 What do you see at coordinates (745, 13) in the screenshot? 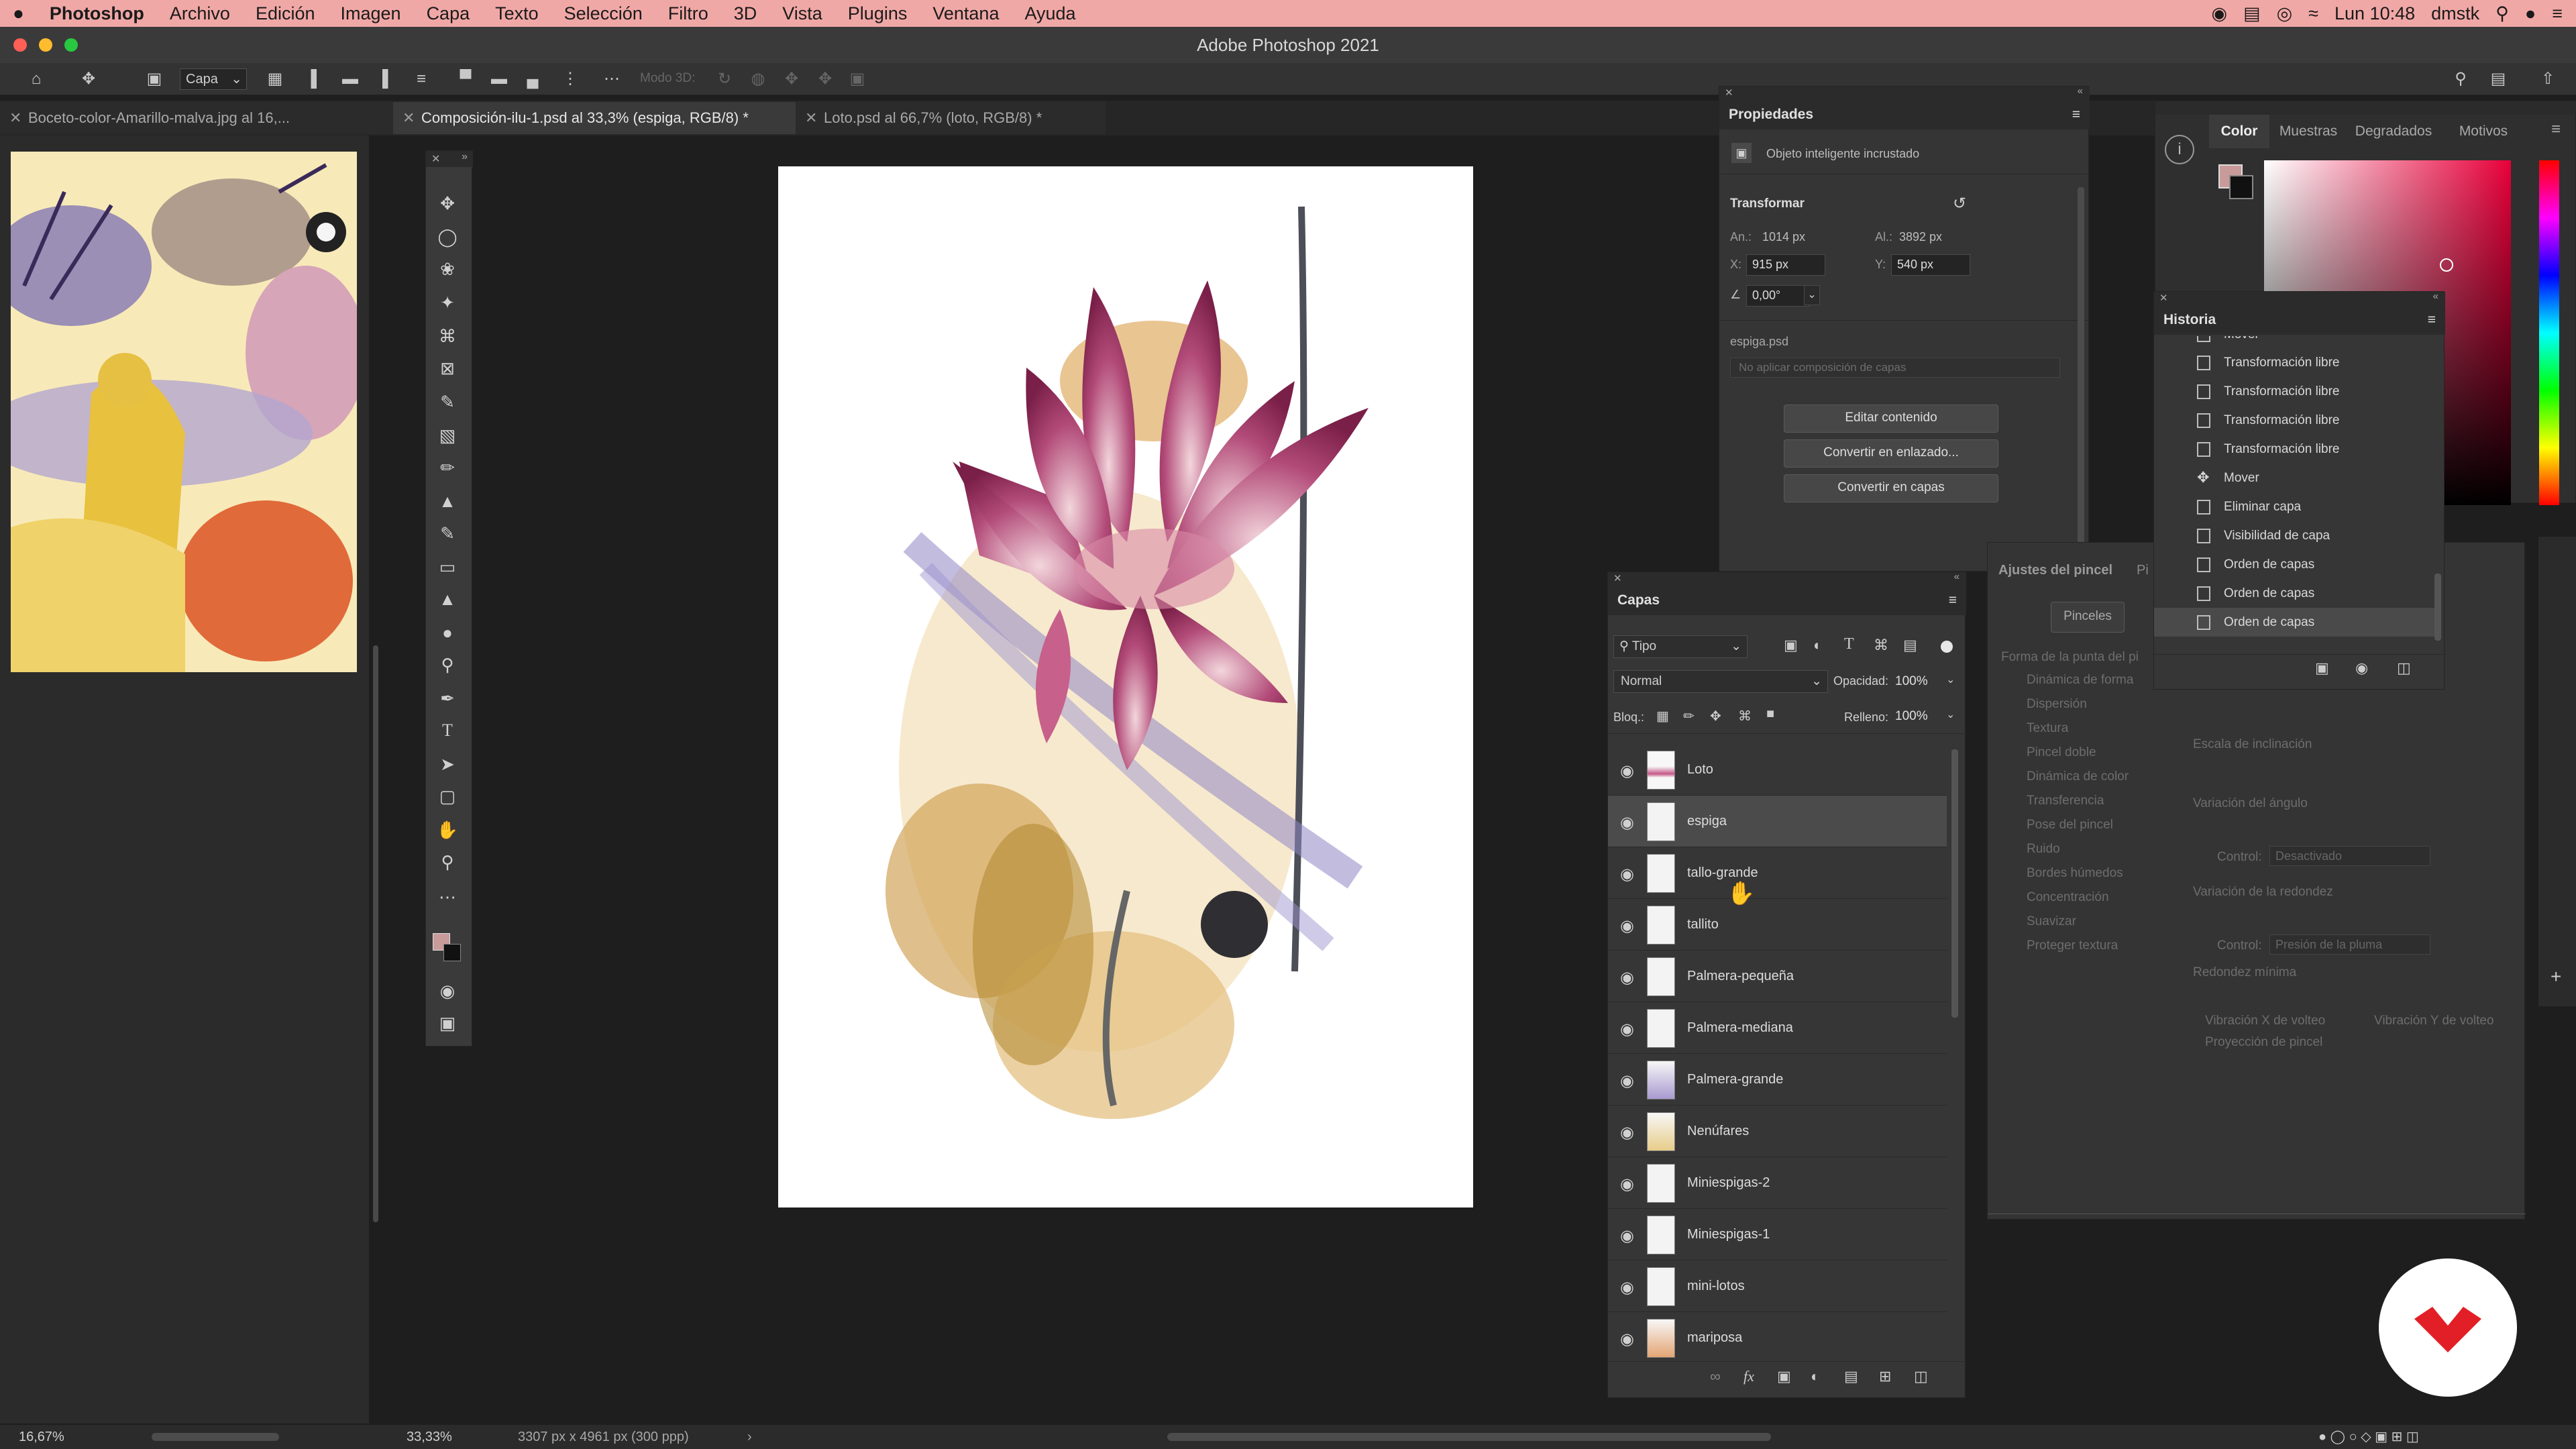
I see `menu-3d: 3D` at bounding box center [745, 13].